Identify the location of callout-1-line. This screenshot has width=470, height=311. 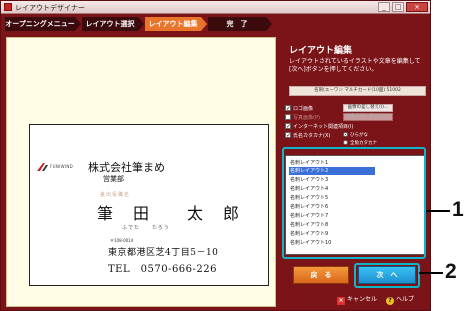
(438, 211).